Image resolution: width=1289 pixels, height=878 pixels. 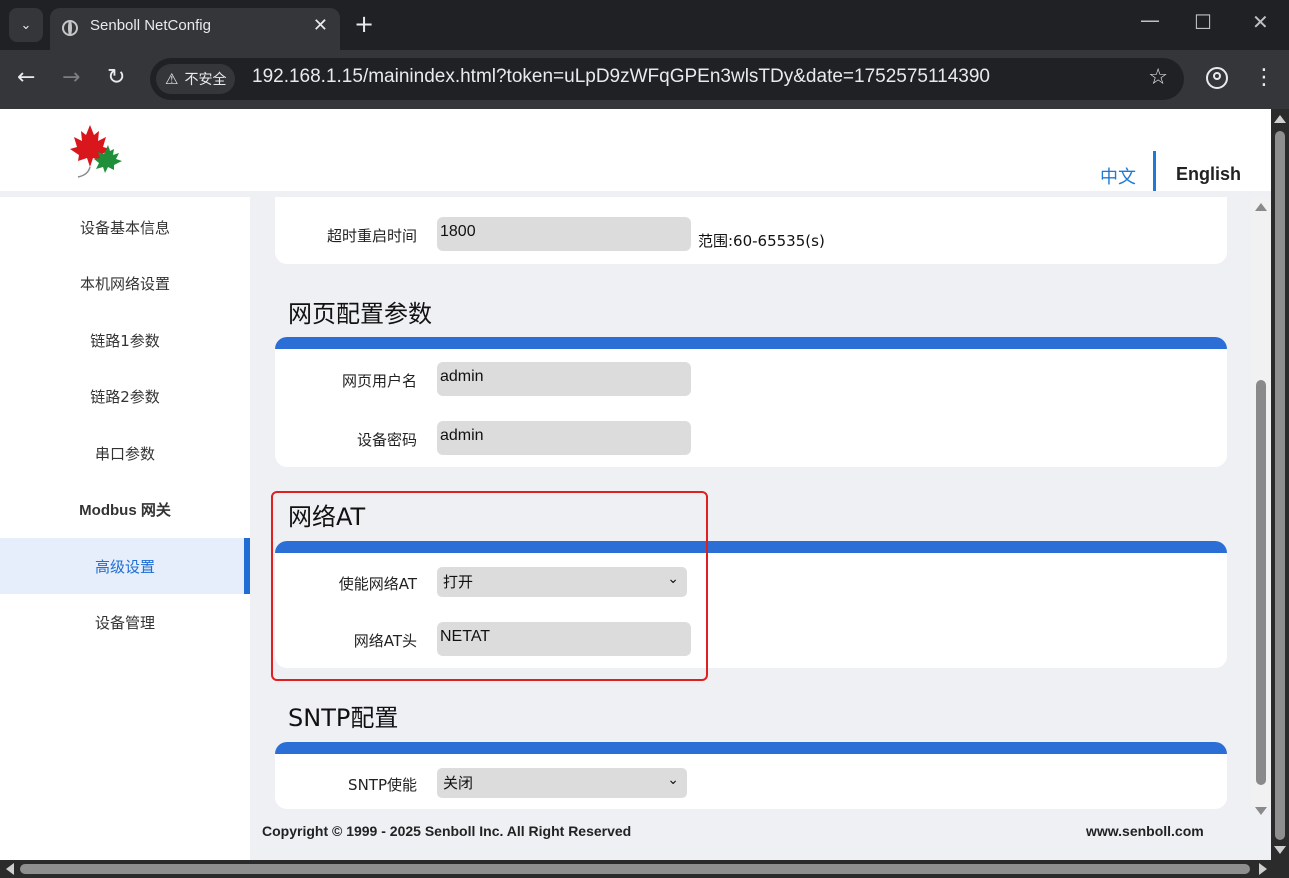 I want to click on security-chip: ⚠ 不安全, so click(x=196, y=79).